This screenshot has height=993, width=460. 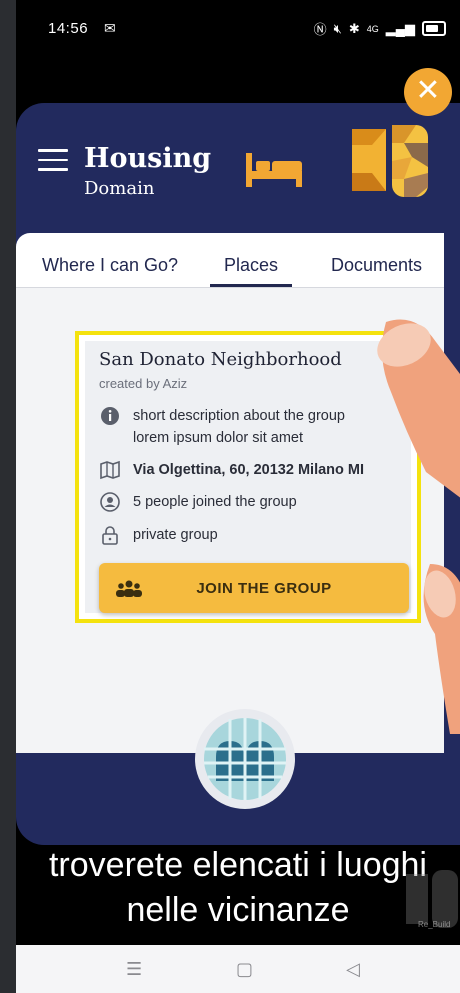 I want to click on mute-icon: 🔇︎, so click(x=337, y=28).